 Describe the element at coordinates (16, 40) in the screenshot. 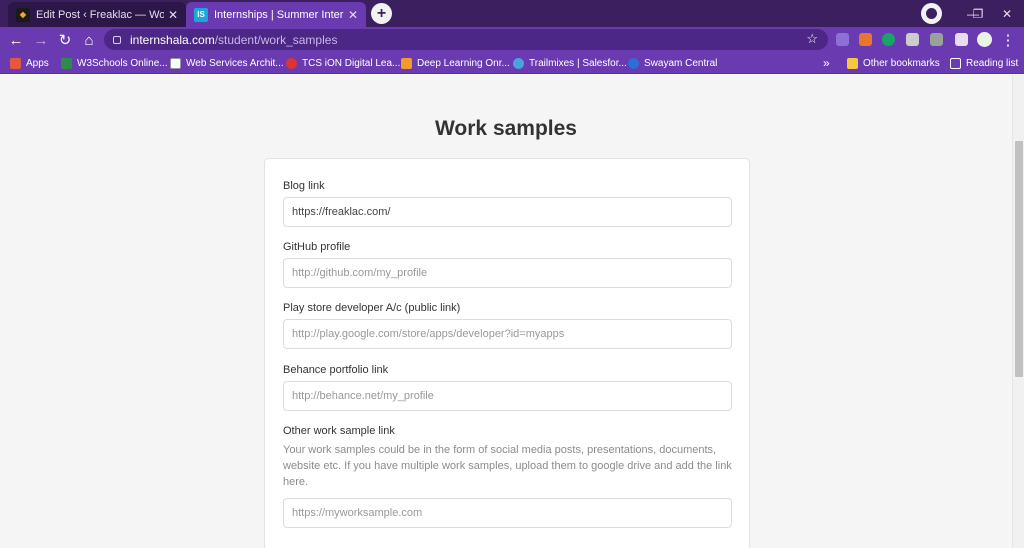

I see `back-button: ←` at that location.